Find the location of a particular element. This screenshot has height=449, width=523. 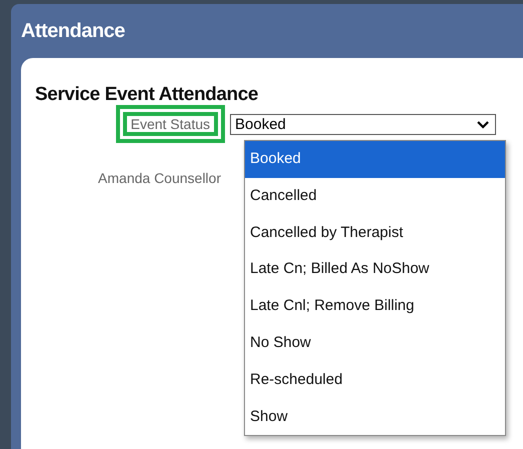

dropdown-option: Cancelled by Therapist is located at coordinates (375, 233).